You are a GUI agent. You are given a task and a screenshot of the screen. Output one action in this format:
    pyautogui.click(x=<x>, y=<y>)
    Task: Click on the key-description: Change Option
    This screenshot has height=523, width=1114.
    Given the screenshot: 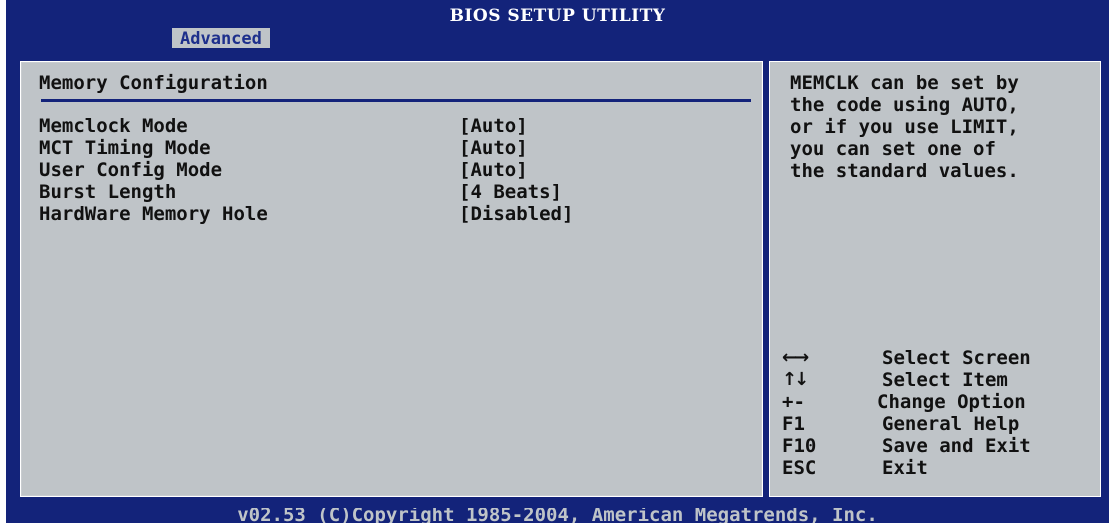 What is the action you would take?
    pyautogui.click(x=951, y=402)
    